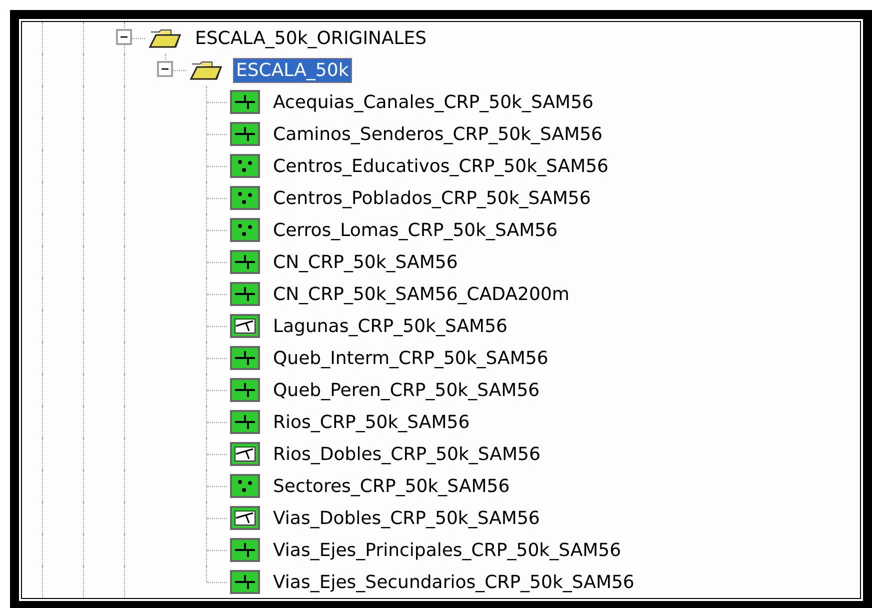 This screenshot has width=872, height=608. What do you see at coordinates (406, 390) in the screenshot?
I see `tree-item: Queb_Peren_CRP_50k_SAM56` at bounding box center [406, 390].